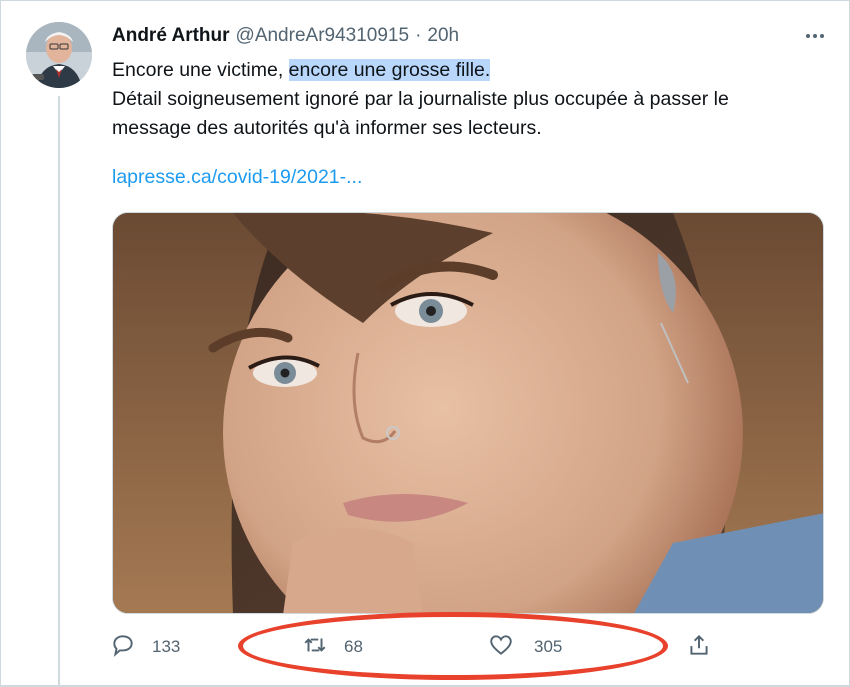  I want to click on reply-button: 133, so click(145, 647).